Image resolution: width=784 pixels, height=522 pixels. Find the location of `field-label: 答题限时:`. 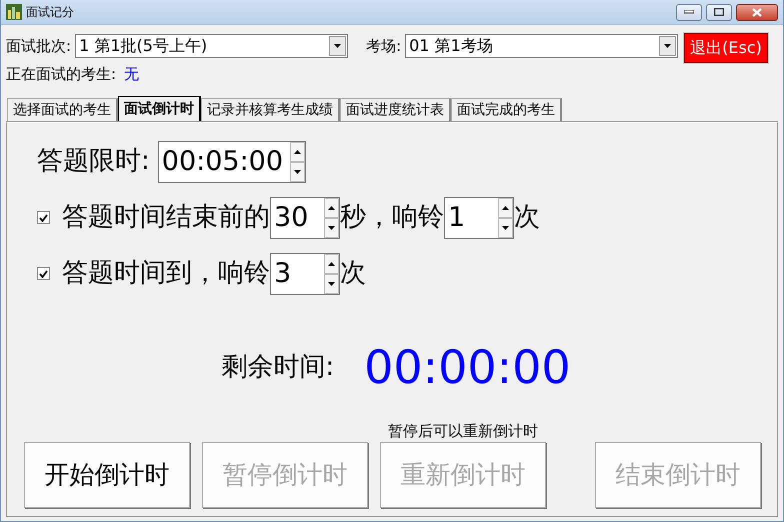

field-label: 答题限时: is located at coordinates (93, 161).